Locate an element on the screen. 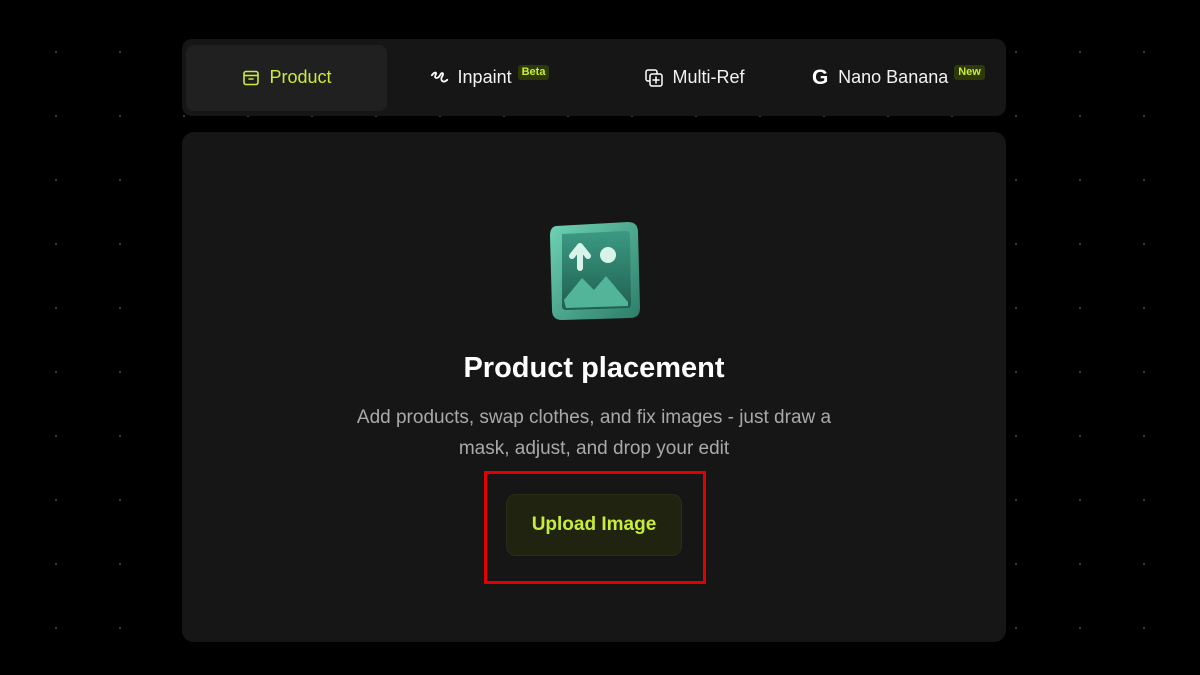  tab-label: Product is located at coordinates (300, 77).